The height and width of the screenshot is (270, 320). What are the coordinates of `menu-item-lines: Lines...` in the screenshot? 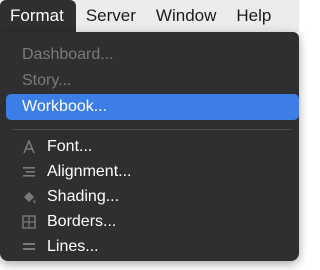 It's located at (149, 247).